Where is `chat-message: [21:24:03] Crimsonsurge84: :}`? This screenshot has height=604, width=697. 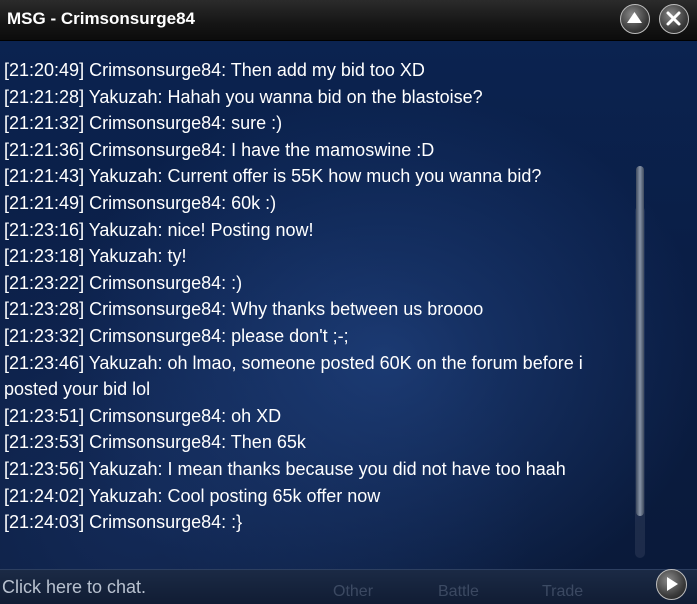
chat-message: [21:24:03] Crimsonsurge84: :} is located at coordinates (123, 522).